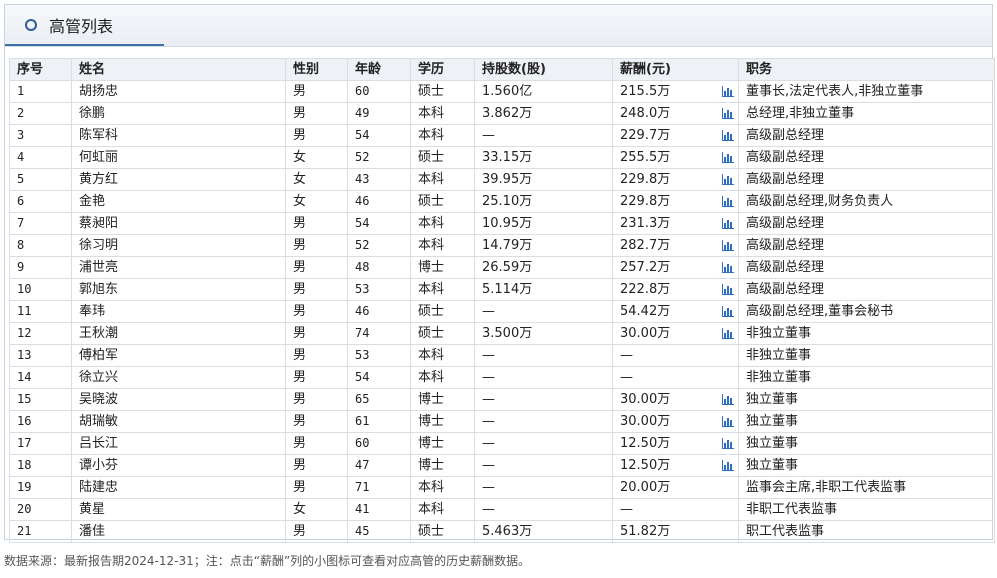 The image size is (997, 578). Describe the element at coordinates (379, 355) in the screenshot. I see `cell-age: 53` at that location.